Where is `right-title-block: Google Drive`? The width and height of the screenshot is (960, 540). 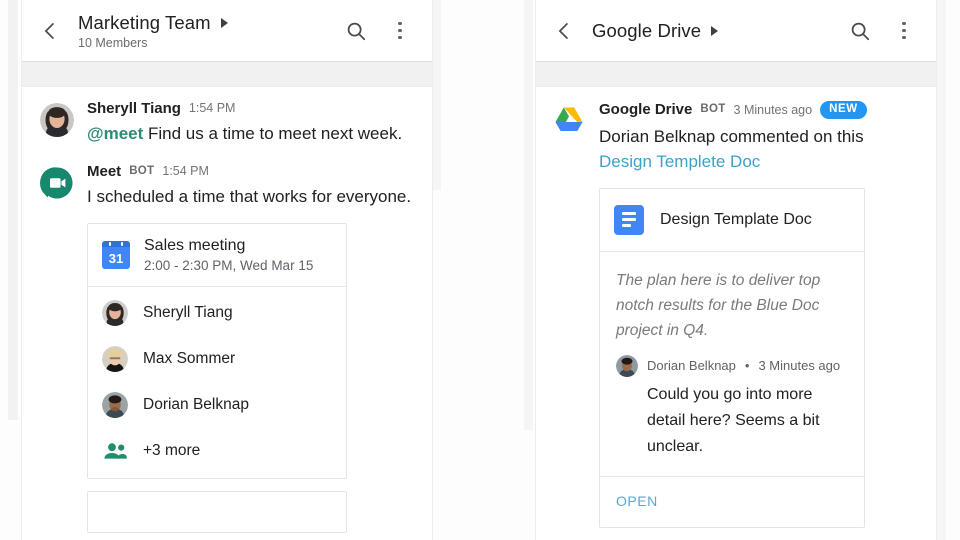
right-title-block: Google Drive is located at coordinates (716, 31).